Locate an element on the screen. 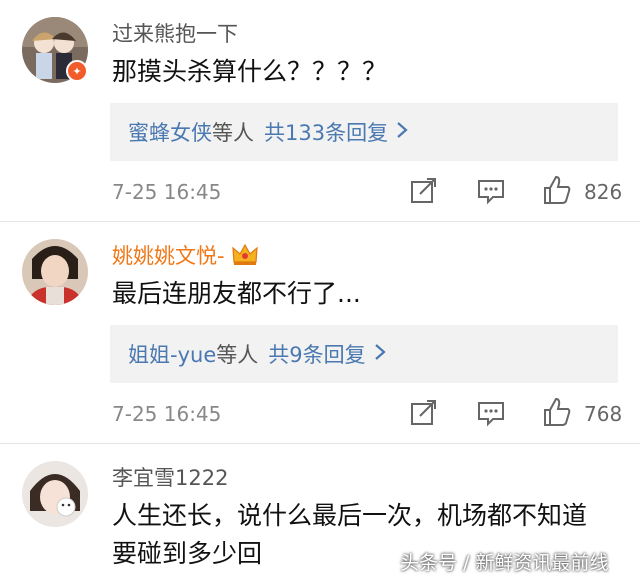  watermark: 头条号 / 新鲜资讯最前线 is located at coordinates (504, 563).